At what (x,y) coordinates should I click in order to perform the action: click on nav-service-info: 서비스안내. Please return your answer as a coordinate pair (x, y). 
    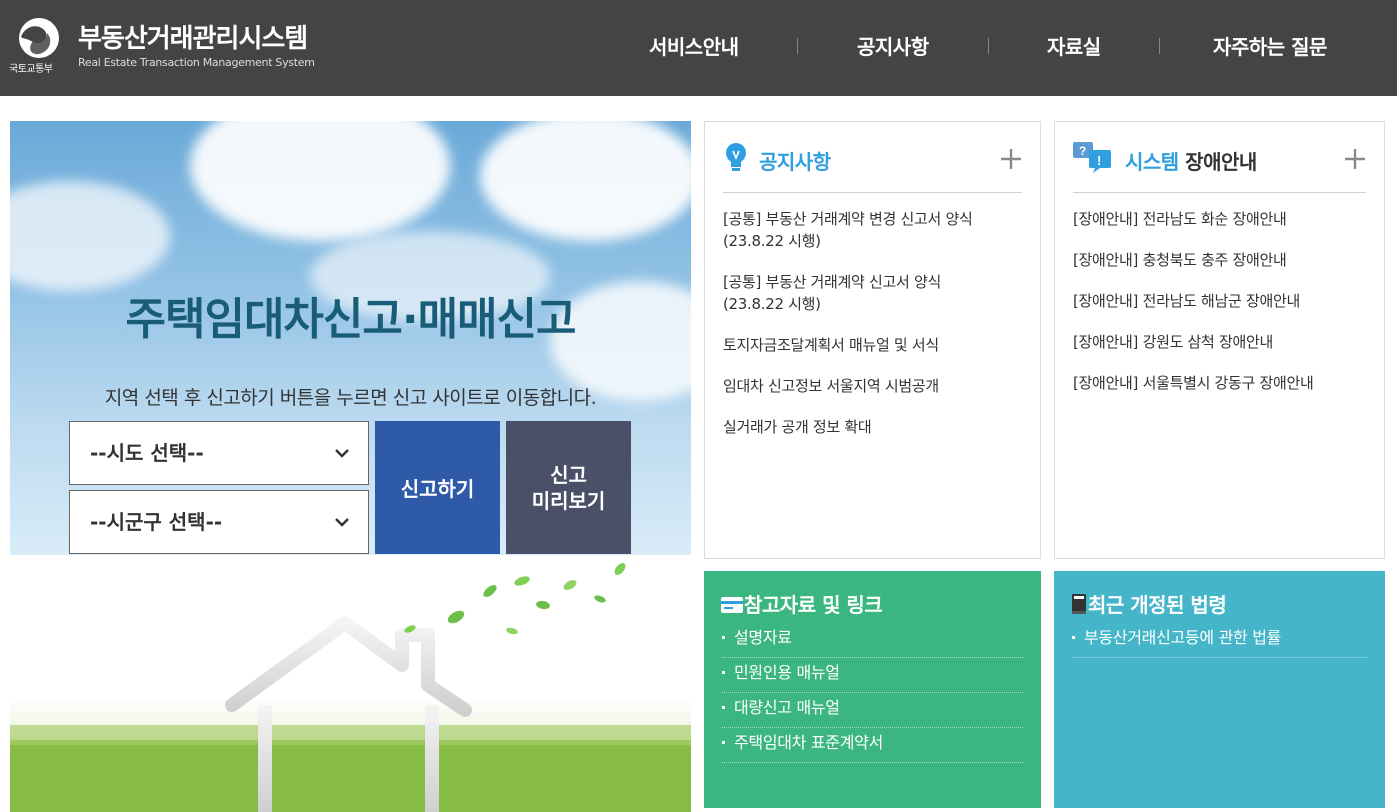
    Looking at the image, I should click on (694, 46).